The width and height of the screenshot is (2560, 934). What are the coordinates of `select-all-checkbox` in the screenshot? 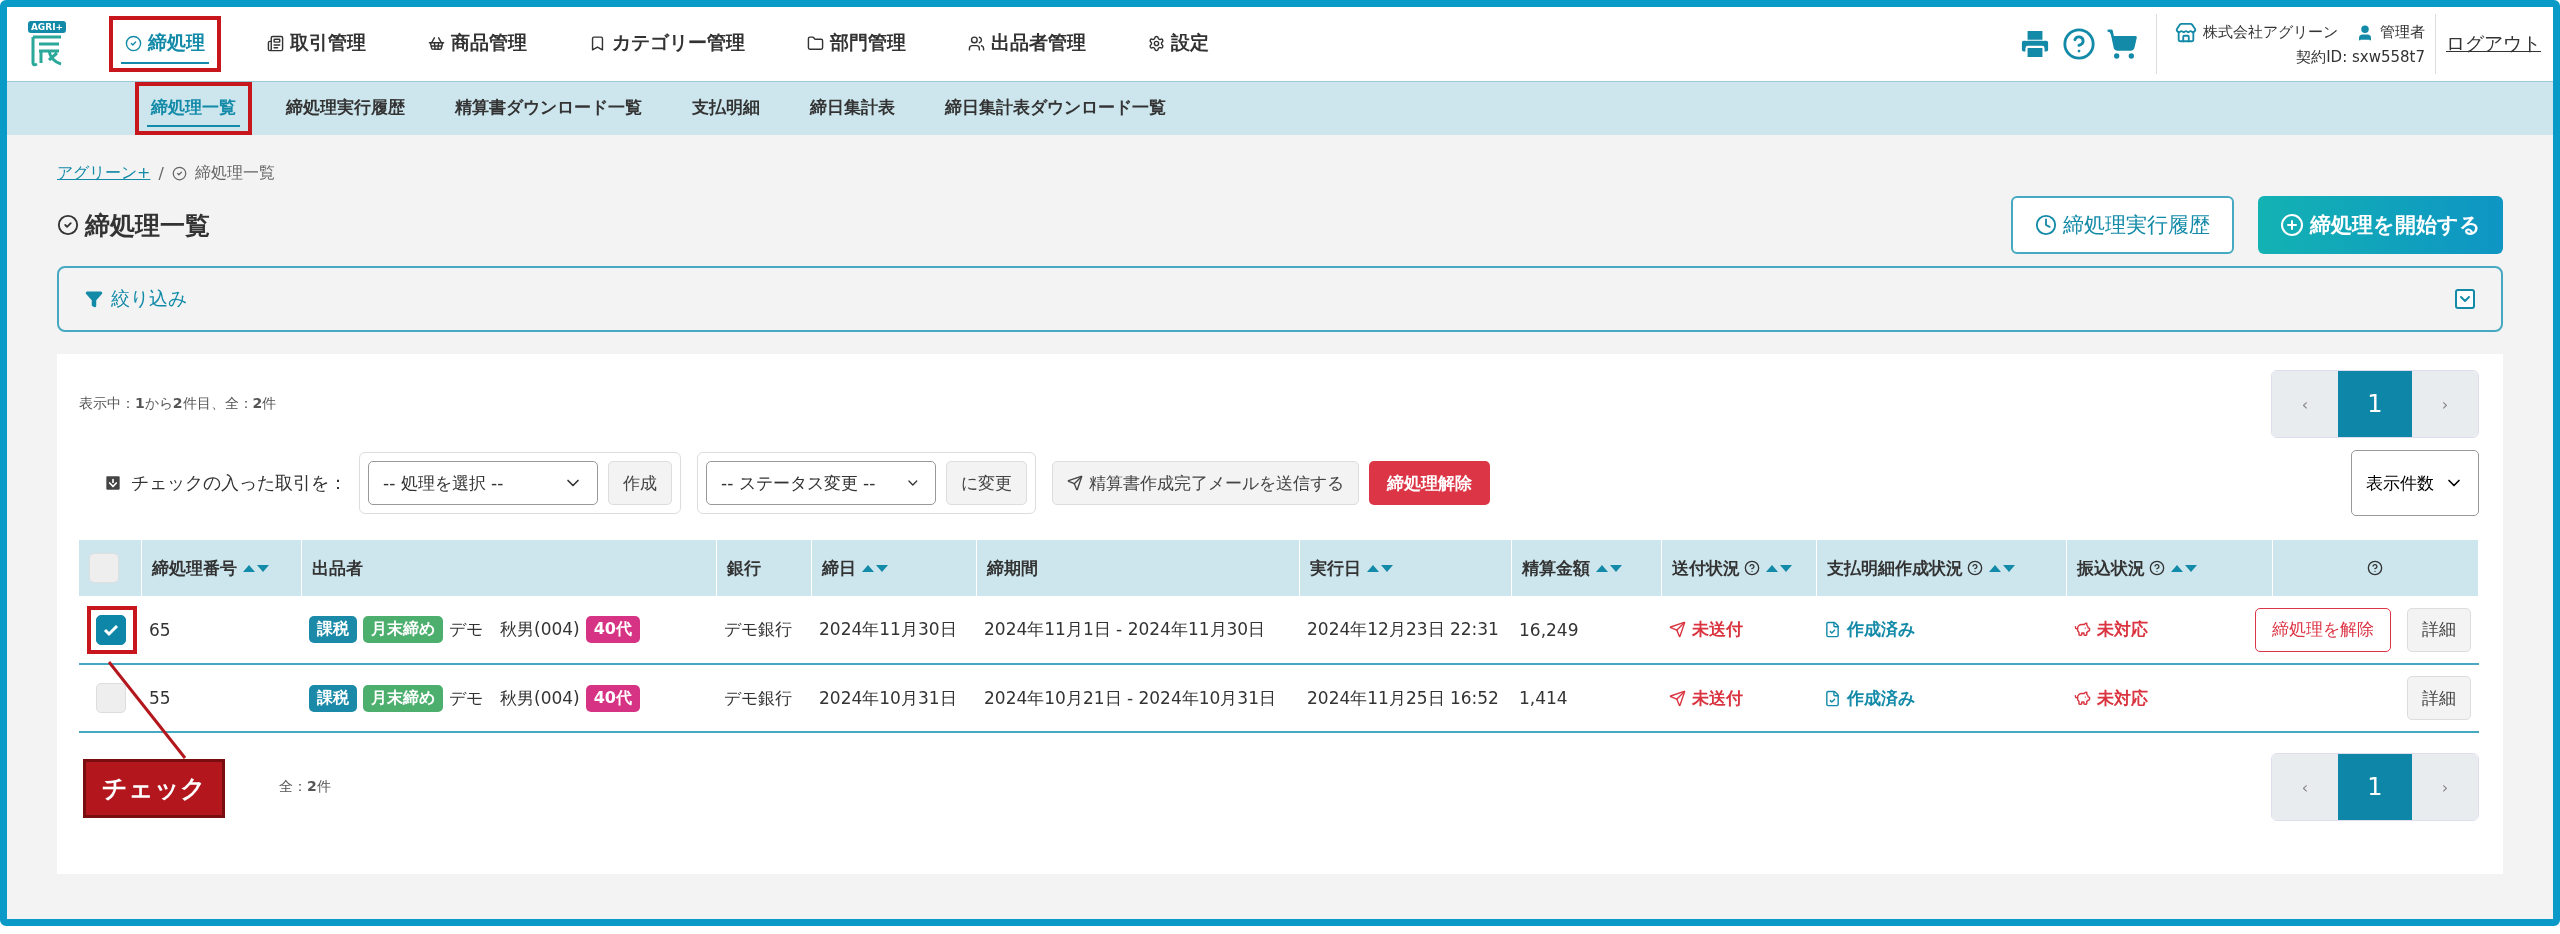 It's located at (104, 568).